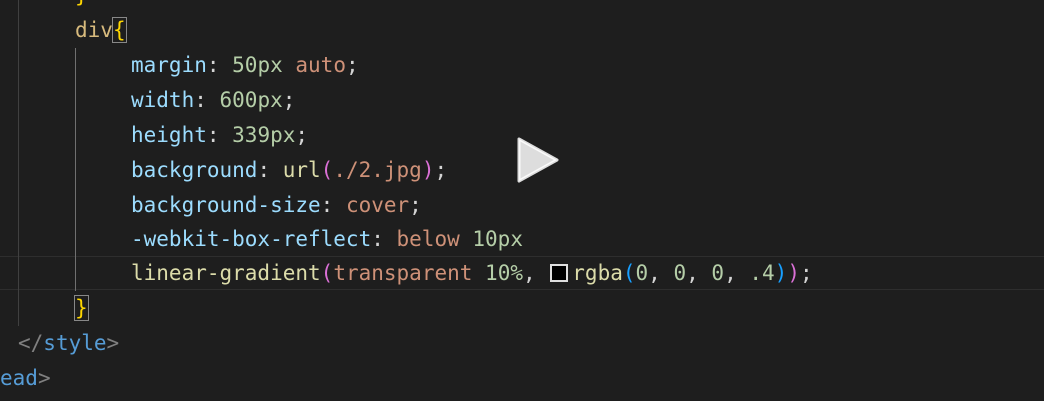  Describe the element at coordinates (75, 343) in the screenshot. I see `html-tag-name: style` at that location.